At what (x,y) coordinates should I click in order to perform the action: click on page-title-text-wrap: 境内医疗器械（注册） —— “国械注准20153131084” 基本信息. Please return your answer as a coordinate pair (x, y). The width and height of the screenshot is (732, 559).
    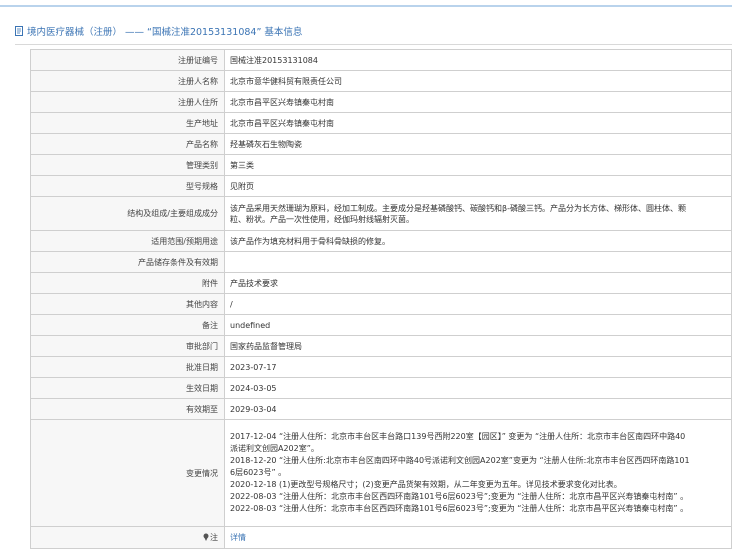
    Looking at the image, I should click on (158, 31).